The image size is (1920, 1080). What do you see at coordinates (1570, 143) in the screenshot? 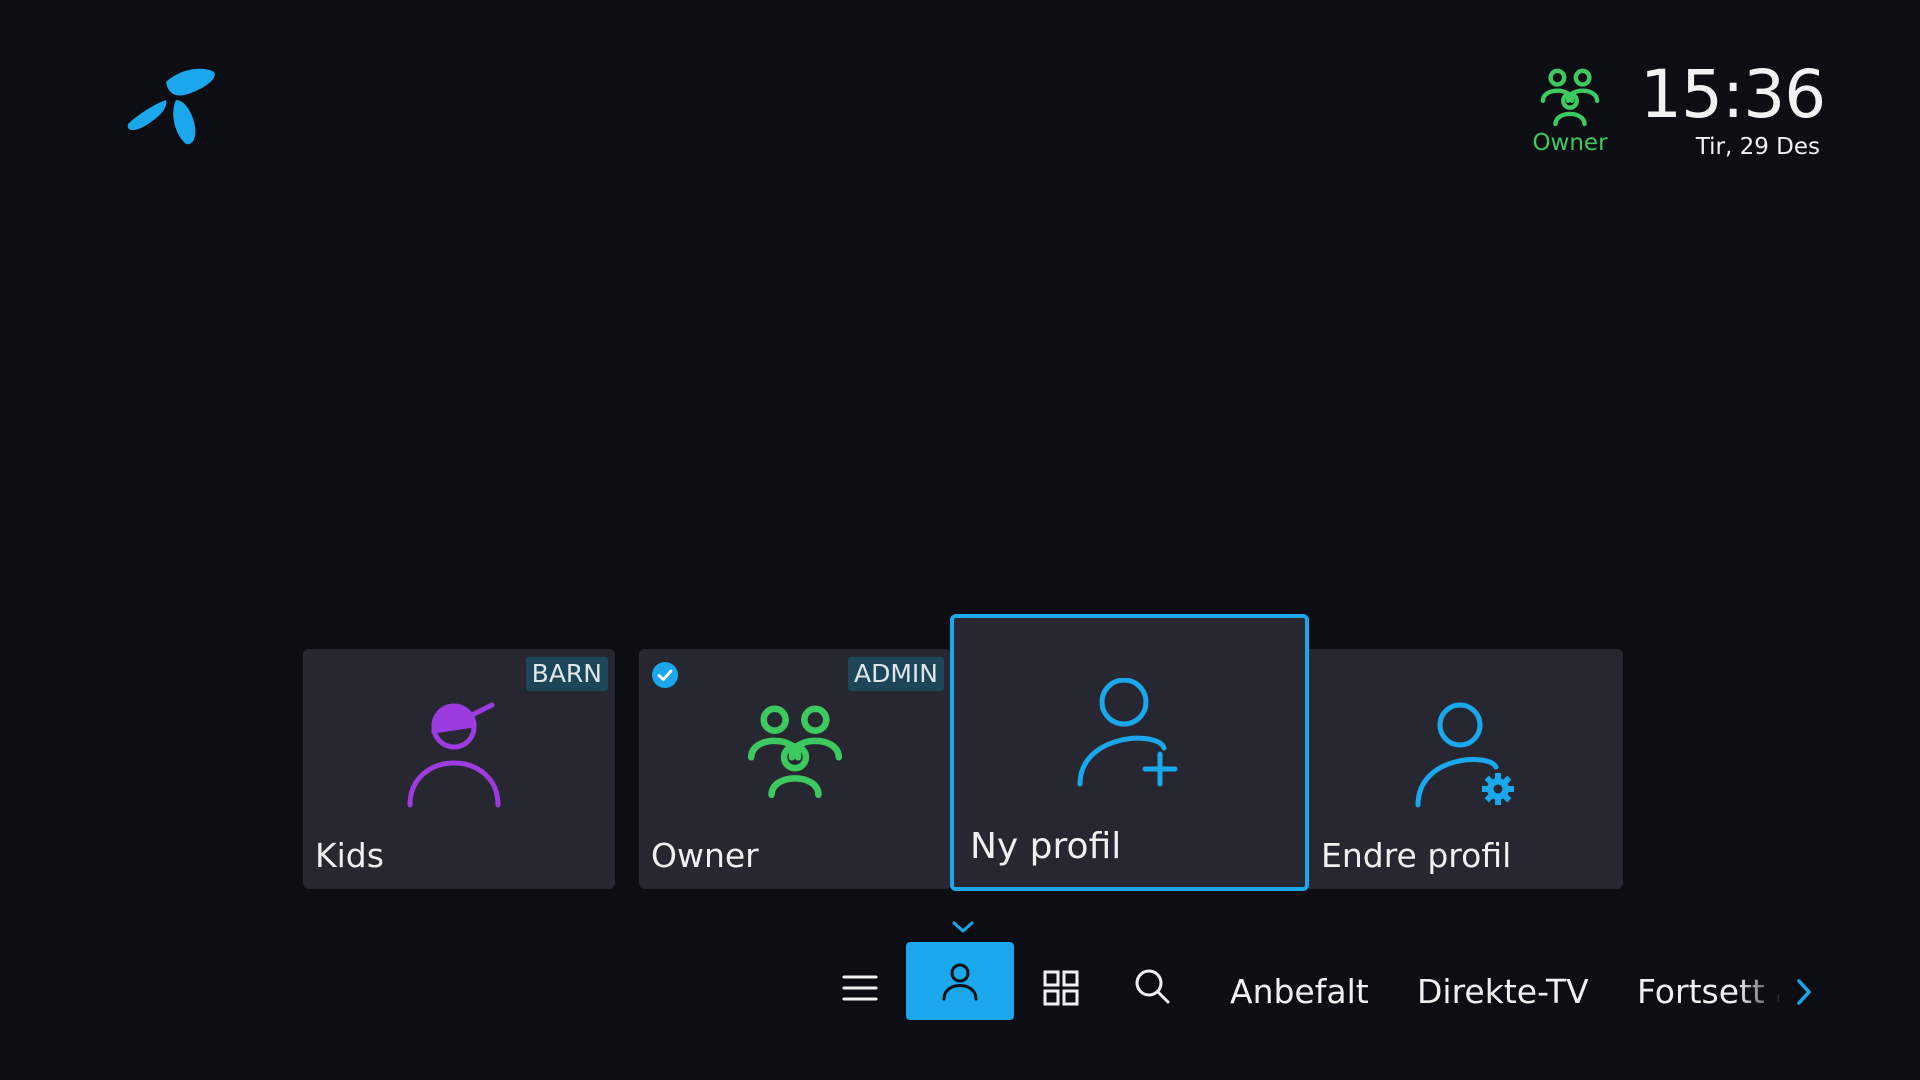
I see `active-profile-name: Owner` at bounding box center [1570, 143].